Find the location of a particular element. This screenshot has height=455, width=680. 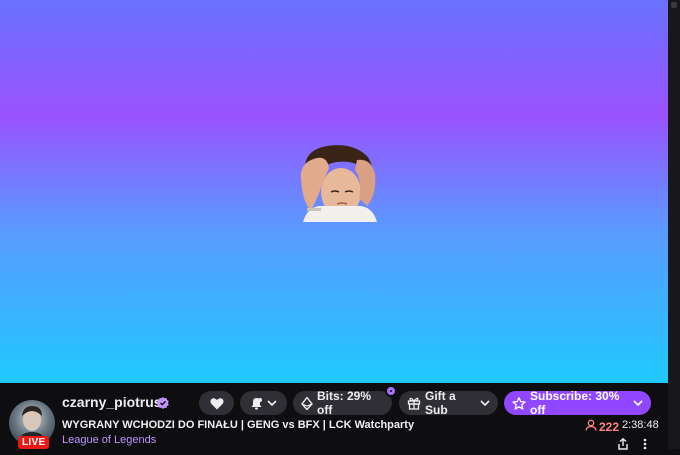

category-link: League of Legends is located at coordinates (109, 440).